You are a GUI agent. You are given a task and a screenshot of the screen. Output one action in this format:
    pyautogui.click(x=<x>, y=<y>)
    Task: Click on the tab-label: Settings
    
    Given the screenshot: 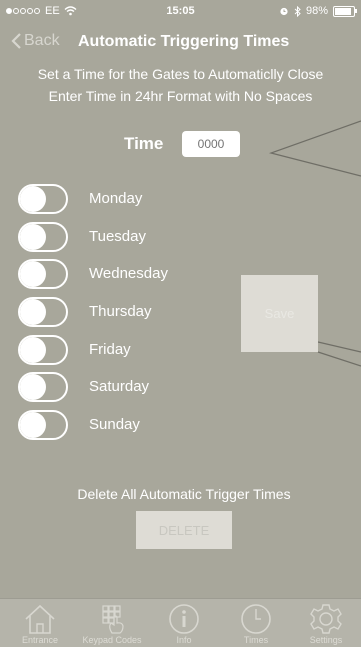 What is the action you would take?
    pyautogui.click(x=326, y=640)
    